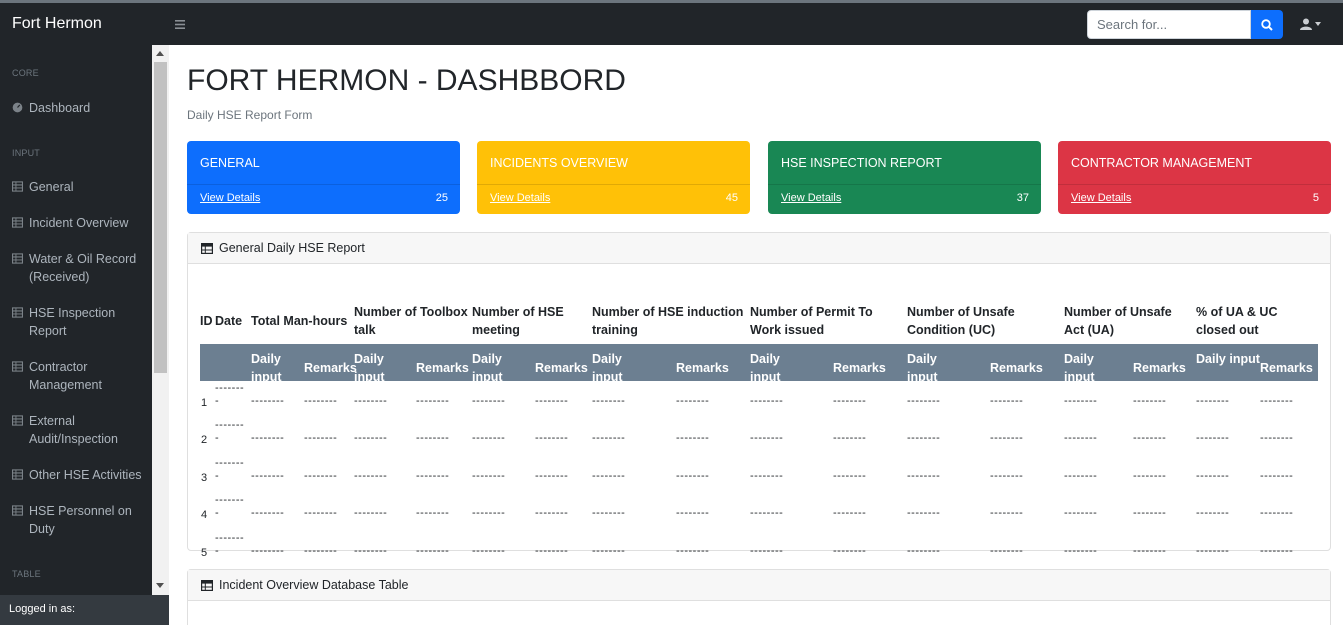 This screenshot has height=625, width=1343. What do you see at coordinates (1315, 198) in the screenshot?
I see `card-count: 5` at bounding box center [1315, 198].